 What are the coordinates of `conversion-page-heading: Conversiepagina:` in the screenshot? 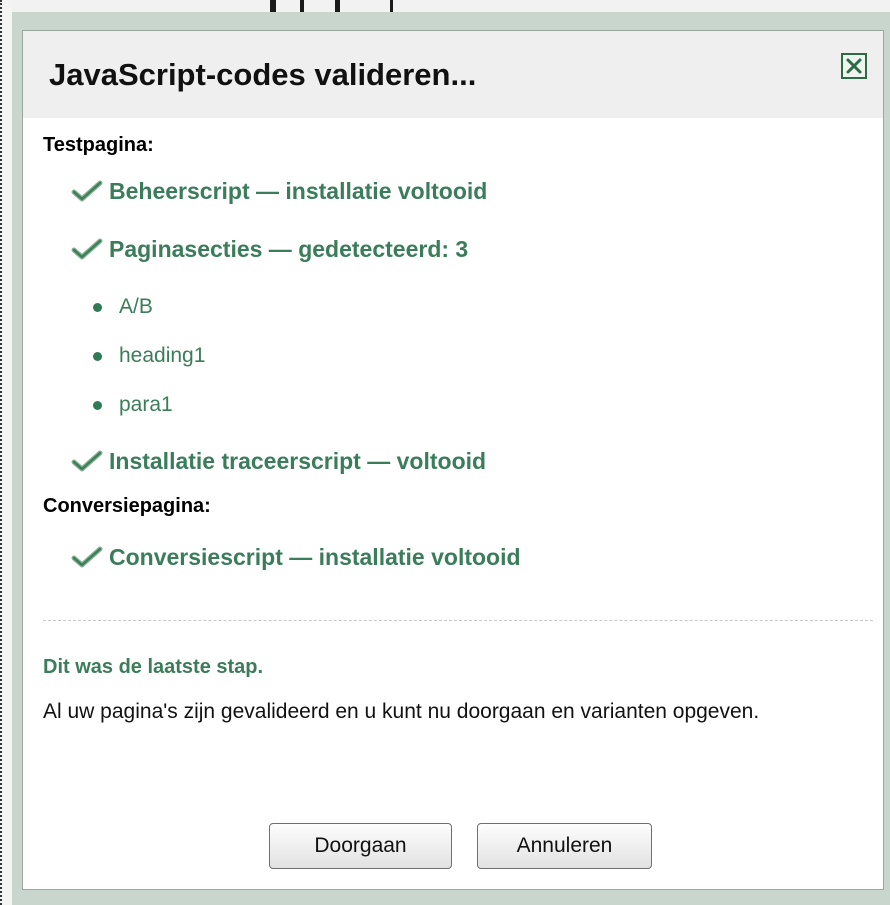 It's located at (127, 506).